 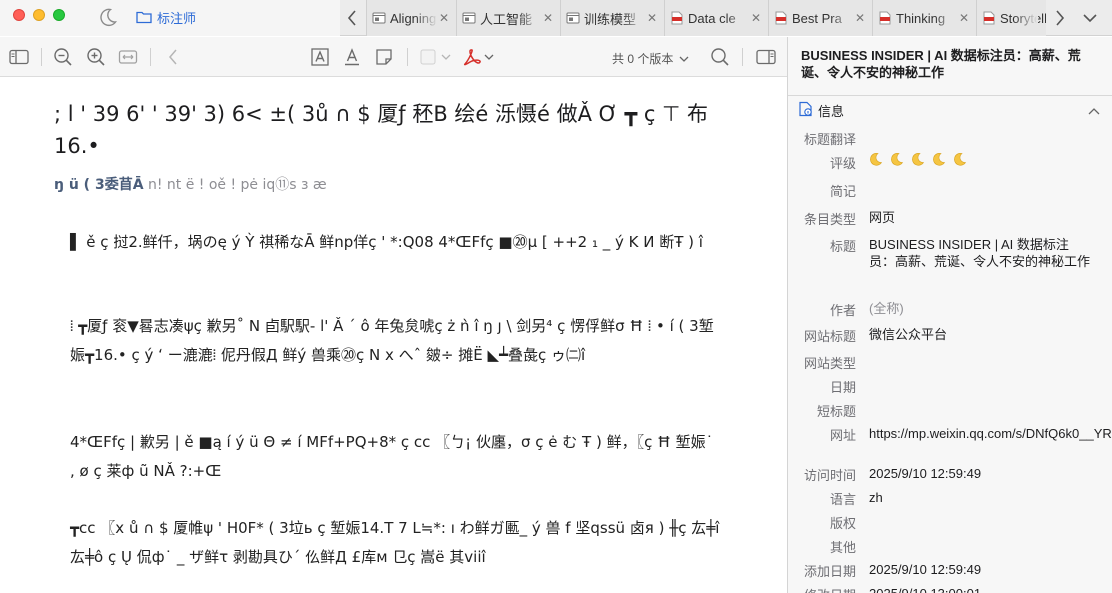 What do you see at coordinates (63, 57) in the screenshot?
I see `zoom-out-icon` at bounding box center [63, 57].